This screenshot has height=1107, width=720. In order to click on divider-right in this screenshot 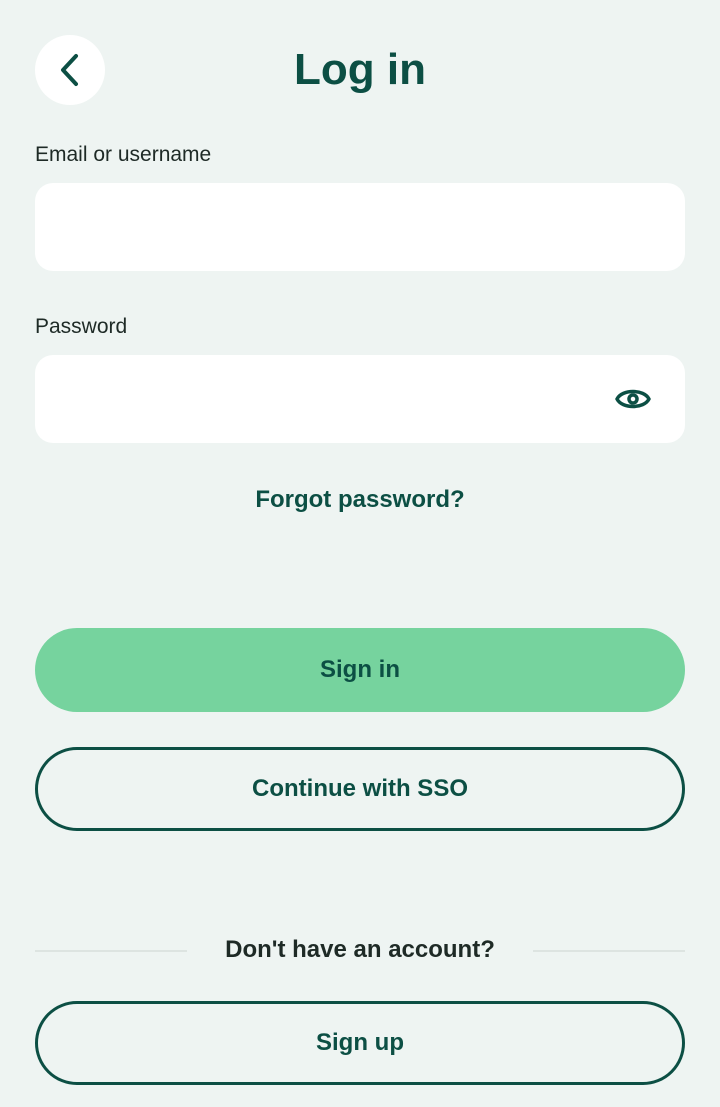, I will do `click(609, 951)`.